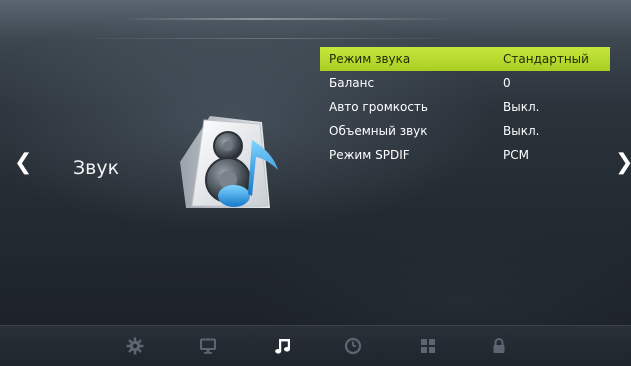 The height and width of the screenshot is (366, 631). Describe the element at coordinates (378, 131) in the screenshot. I see `menu-item-label: Объемный звук` at that location.